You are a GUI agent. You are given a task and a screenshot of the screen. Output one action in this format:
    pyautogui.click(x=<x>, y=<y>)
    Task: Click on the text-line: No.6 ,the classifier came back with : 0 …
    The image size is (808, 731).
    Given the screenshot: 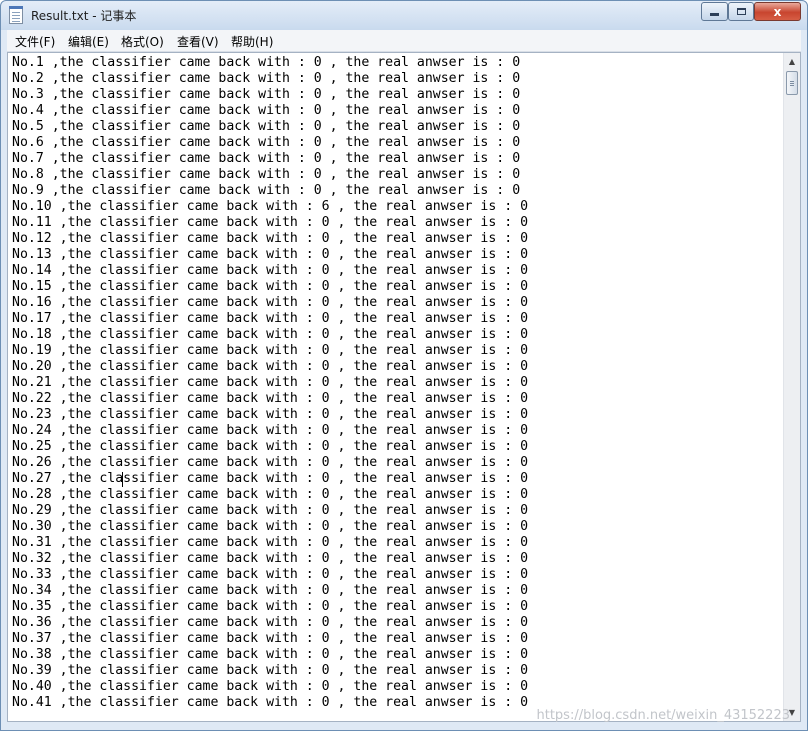 What is the action you would take?
    pyautogui.click(x=266, y=142)
    